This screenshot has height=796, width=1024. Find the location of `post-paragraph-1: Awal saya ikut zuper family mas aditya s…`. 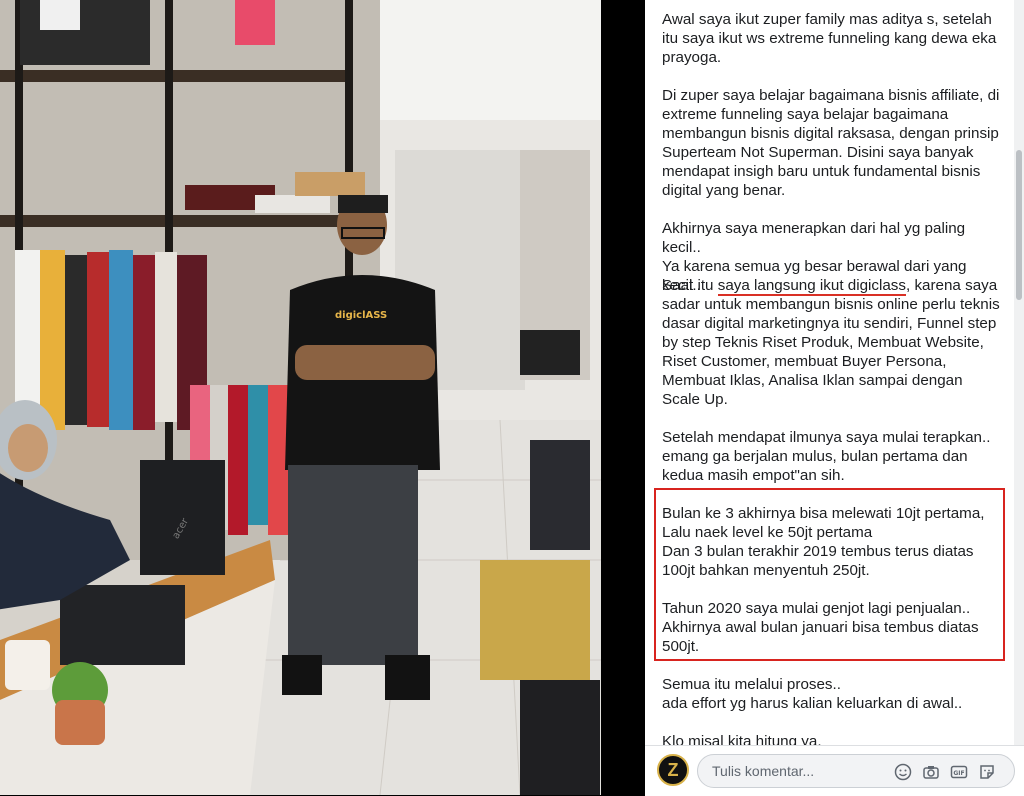

post-paragraph-1: Awal saya ikut zuper family mas aditya s… is located at coordinates (831, 38).